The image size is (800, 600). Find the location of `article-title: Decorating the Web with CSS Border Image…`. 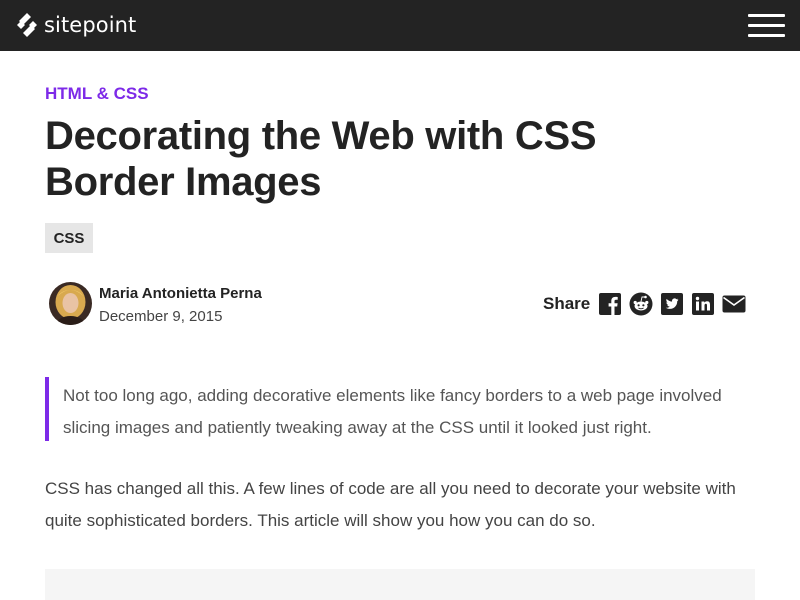

article-title: Decorating the Web with CSS Border Image… is located at coordinates (395, 159).